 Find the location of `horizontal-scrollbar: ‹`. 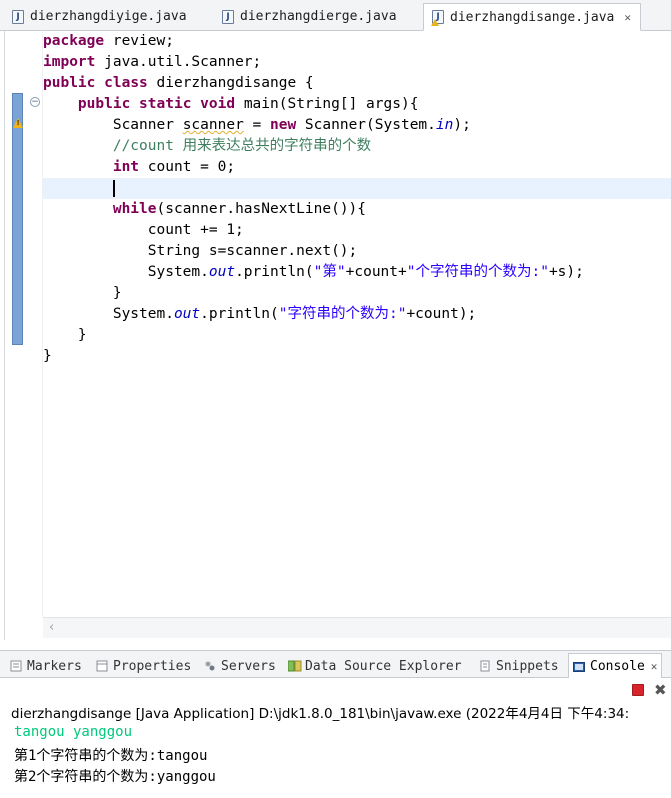

horizontal-scrollbar: ‹ is located at coordinates (357, 627).